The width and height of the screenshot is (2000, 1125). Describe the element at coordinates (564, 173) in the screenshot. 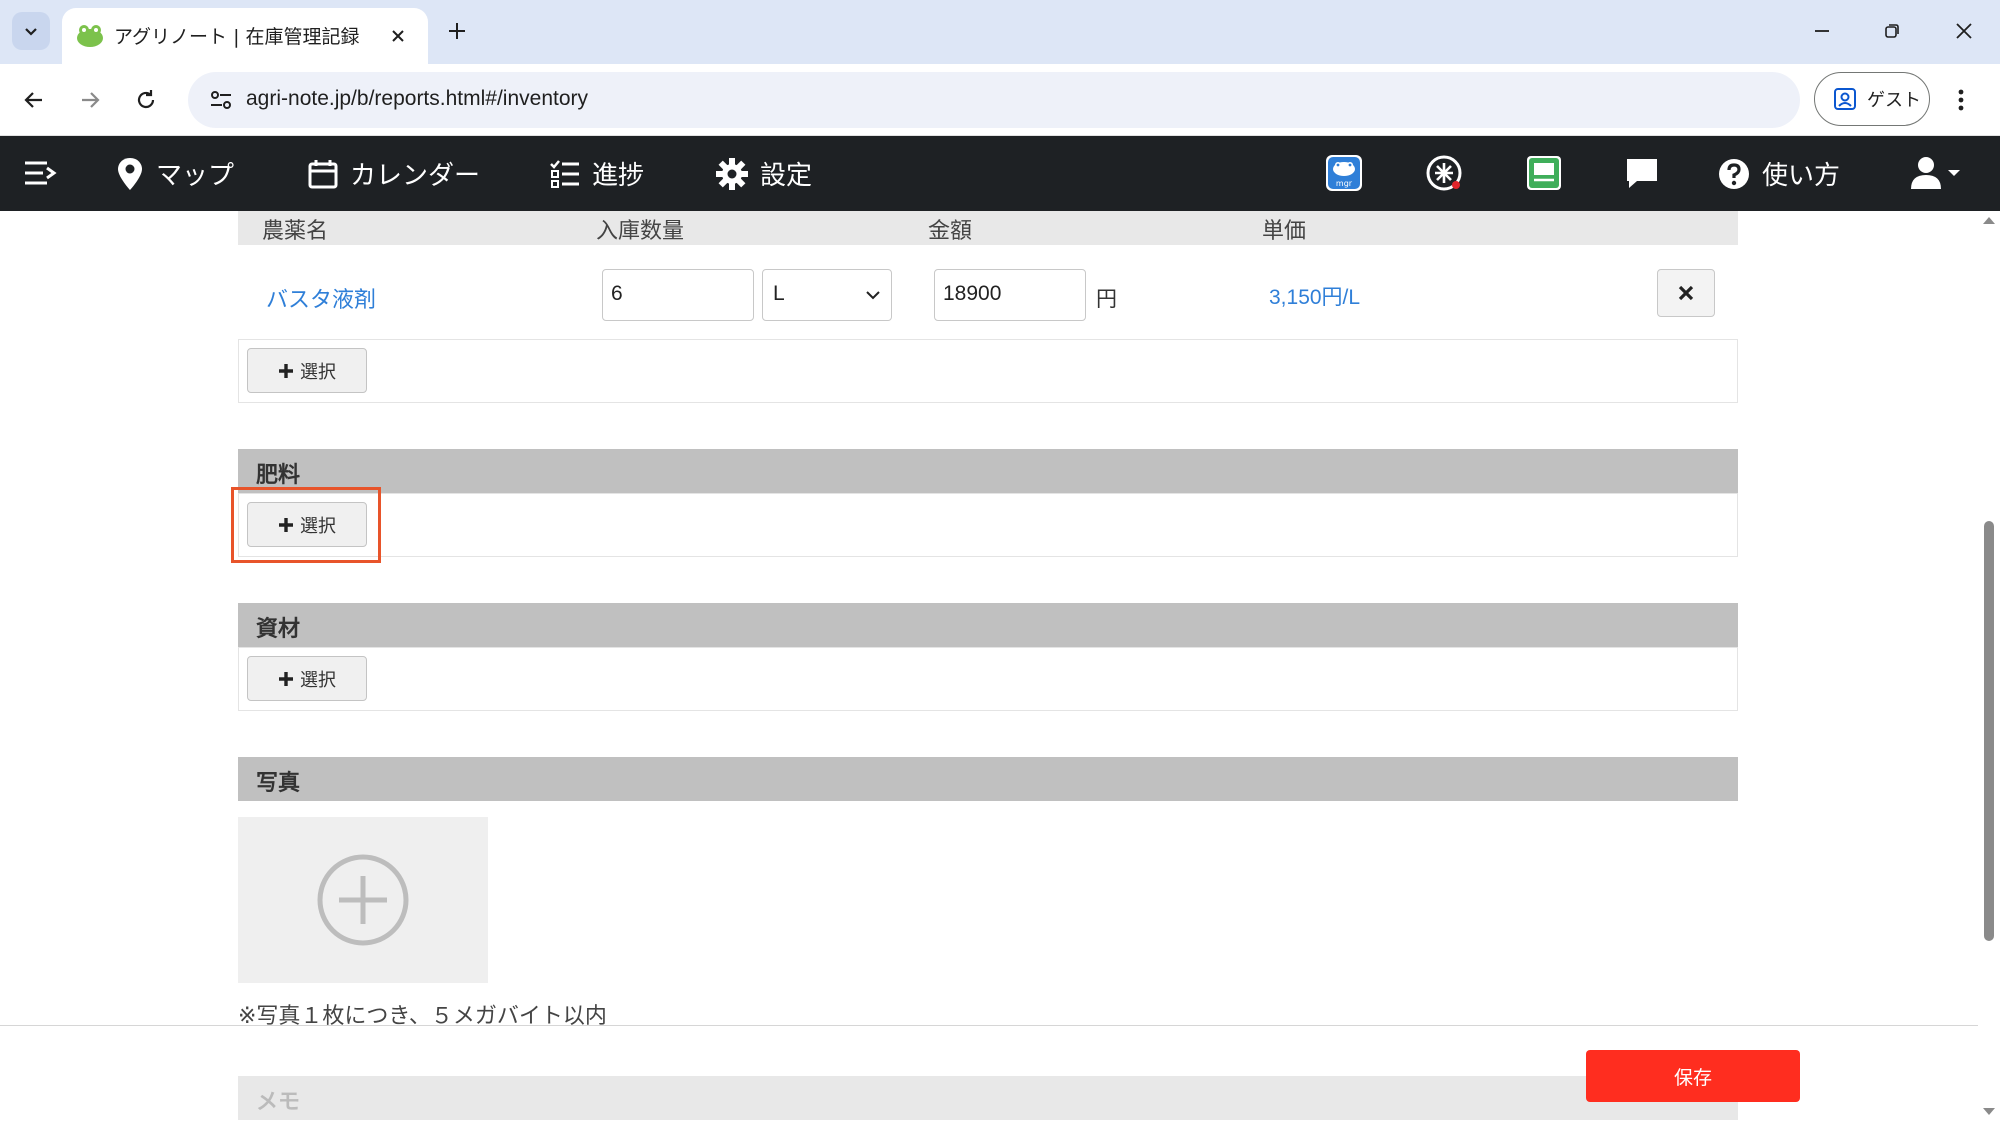

I see `task-list-icon` at that location.